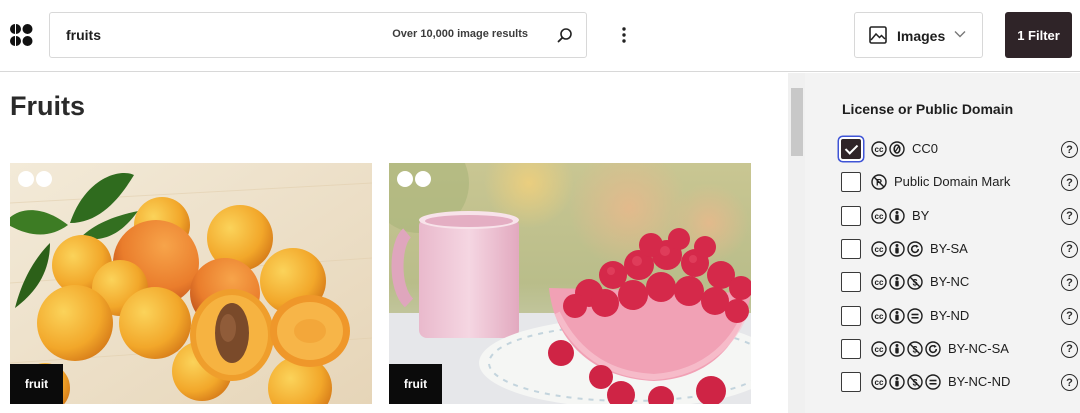 The width and height of the screenshot is (1080, 413). Describe the element at coordinates (878, 35) in the screenshot. I see `image-icon` at that location.